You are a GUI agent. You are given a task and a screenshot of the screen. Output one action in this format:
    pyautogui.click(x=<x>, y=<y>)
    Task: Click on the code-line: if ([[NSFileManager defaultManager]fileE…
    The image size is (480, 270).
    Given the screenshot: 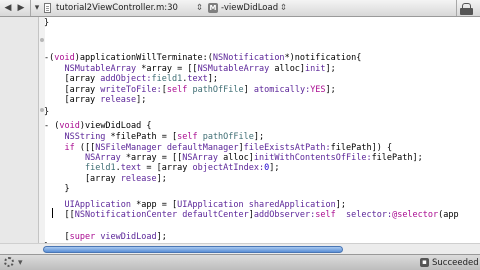 What is the action you would take?
    pyautogui.click(x=218, y=148)
    